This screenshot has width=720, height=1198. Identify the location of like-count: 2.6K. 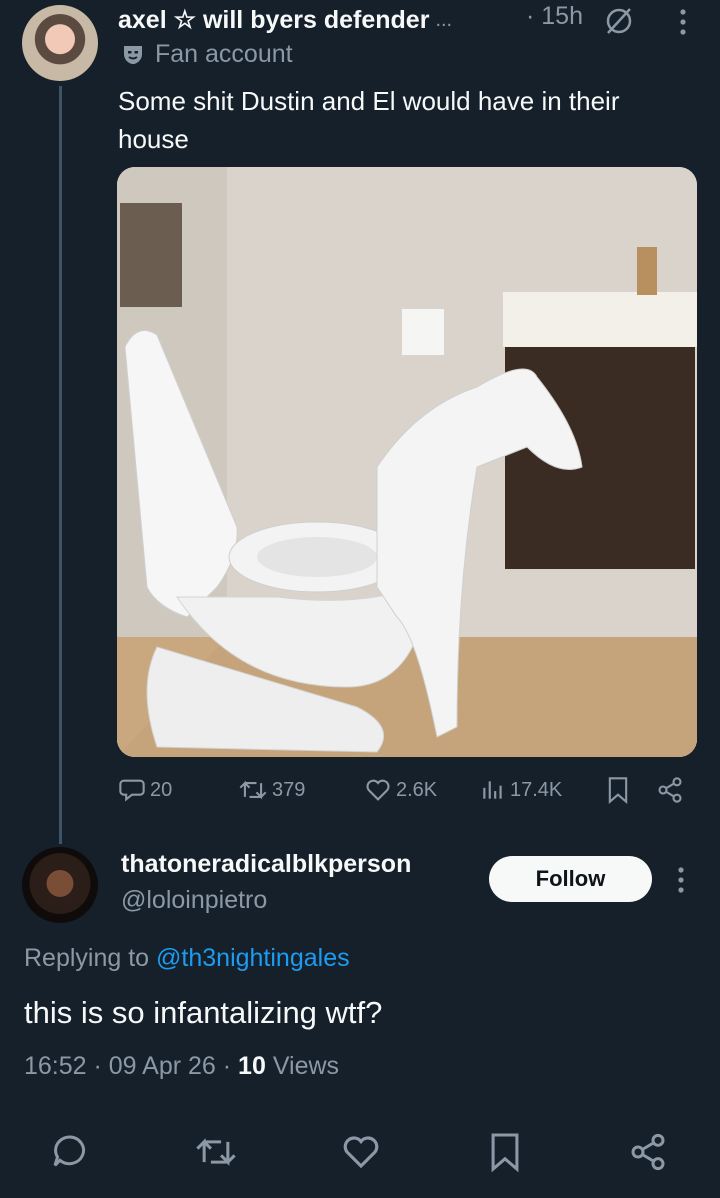
(417, 789).